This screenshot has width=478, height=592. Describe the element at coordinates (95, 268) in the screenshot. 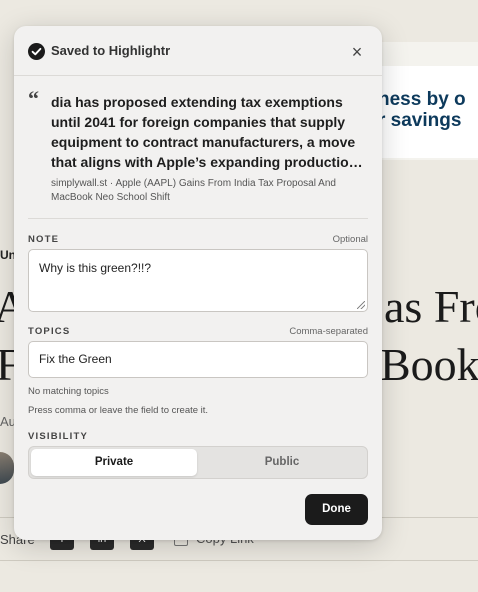

I see `note-value: Why is this green?!!?` at that location.